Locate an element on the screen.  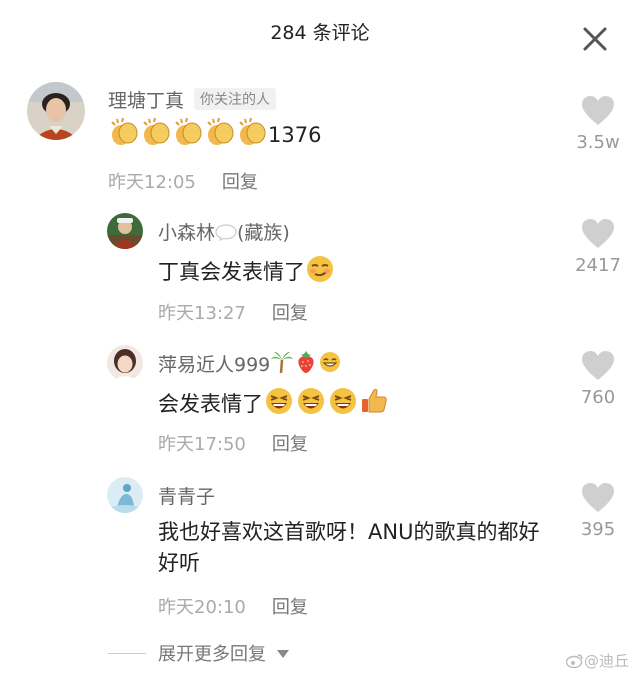
expand-more-replies-button: 展开更多回复 is located at coordinates (199, 653).